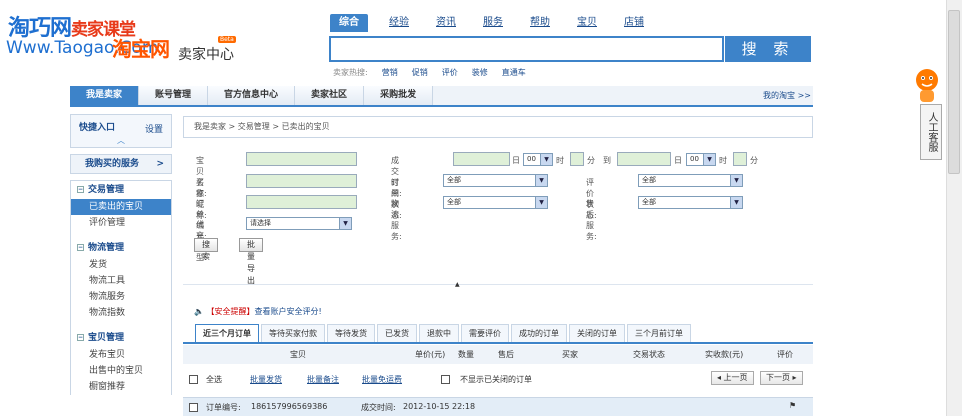 The height and width of the screenshot is (416, 962). What do you see at coordinates (299, 223) in the screenshot?
I see `agent-type-select: 请选择 ▼` at bounding box center [299, 223].